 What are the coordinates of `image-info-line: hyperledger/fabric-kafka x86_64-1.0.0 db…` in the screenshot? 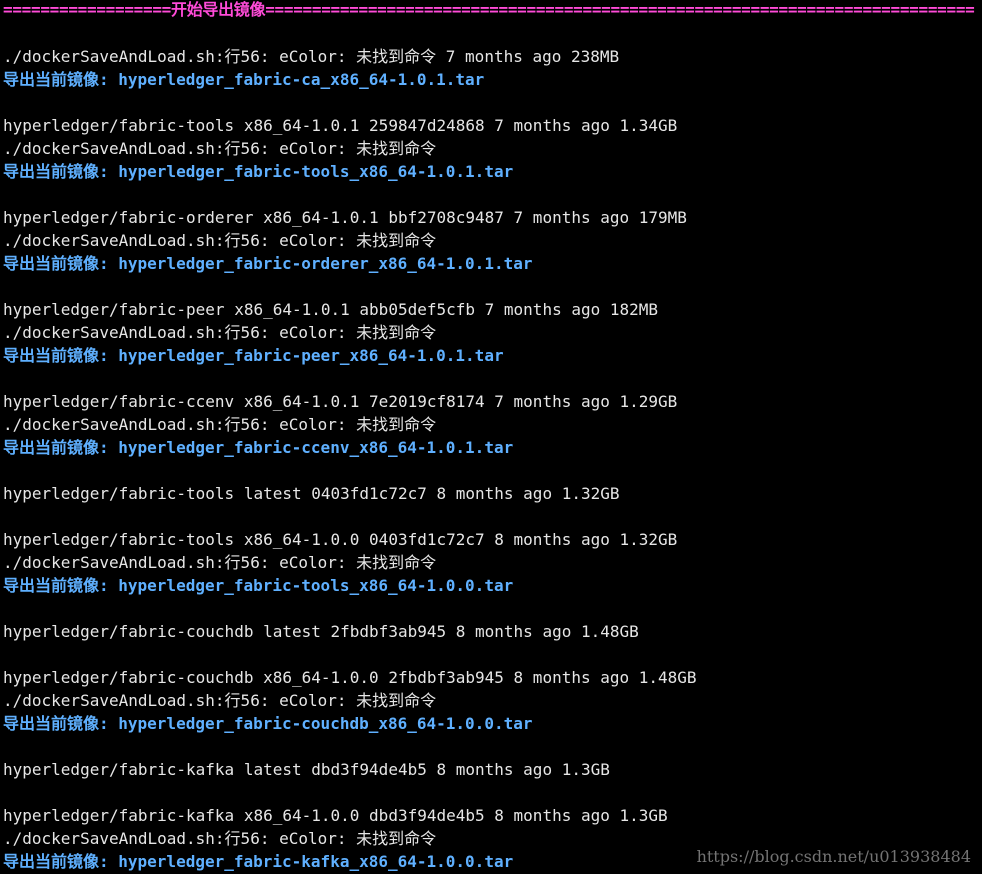 It's located at (335, 815).